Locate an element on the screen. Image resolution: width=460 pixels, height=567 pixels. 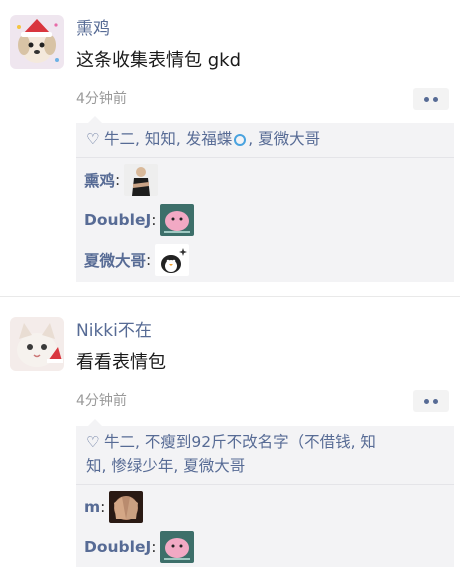
ring-emoji-icon is located at coordinates (240, 139).